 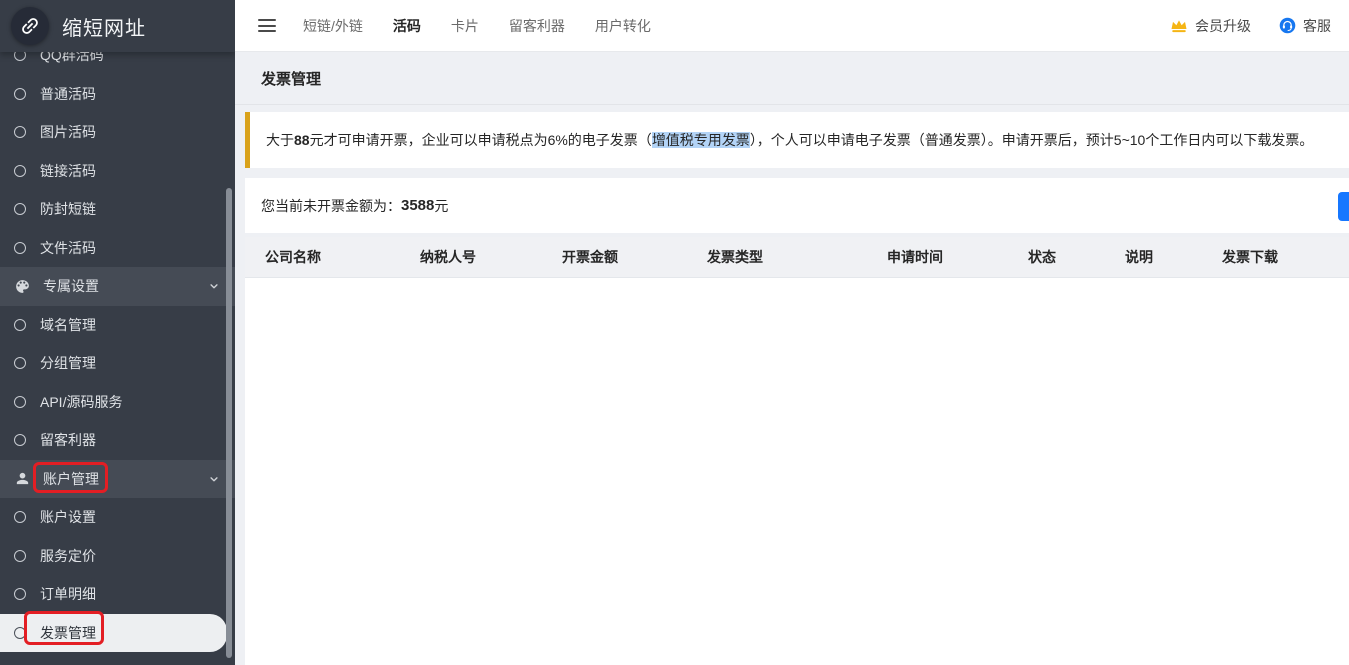 I want to click on tab-card: 卡片, so click(x=465, y=26).